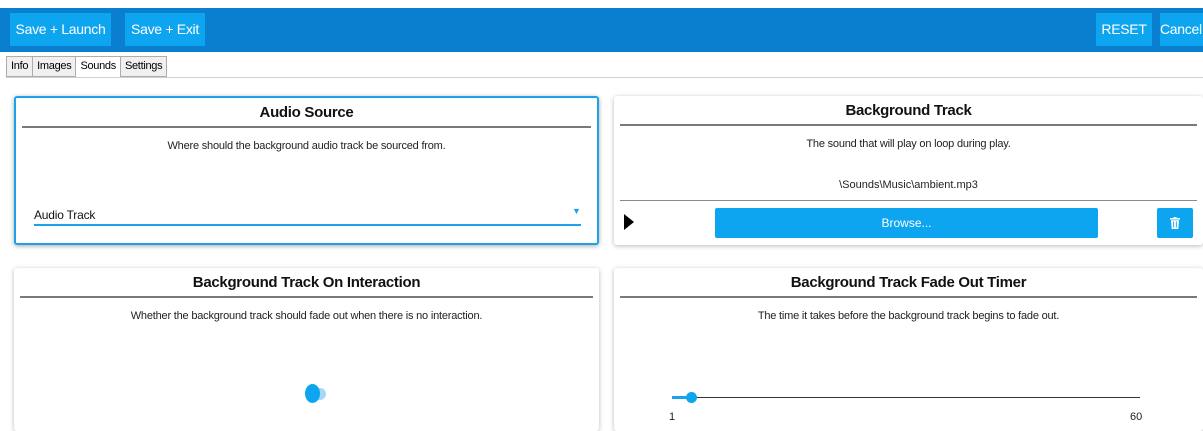  Describe the element at coordinates (672, 417) in the screenshot. I see `slider-min-label: 1` at that location.